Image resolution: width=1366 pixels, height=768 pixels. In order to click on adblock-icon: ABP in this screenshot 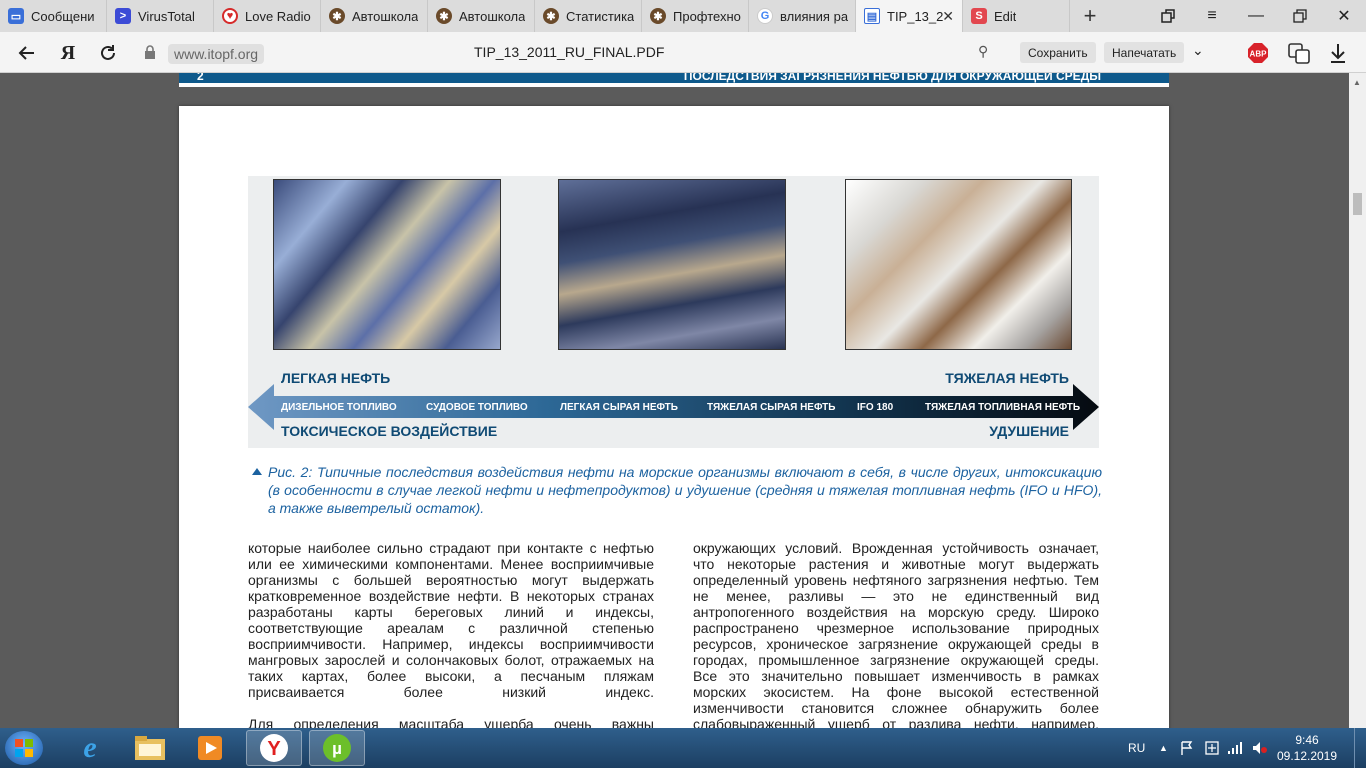, I will do `click(1258, 53)`.